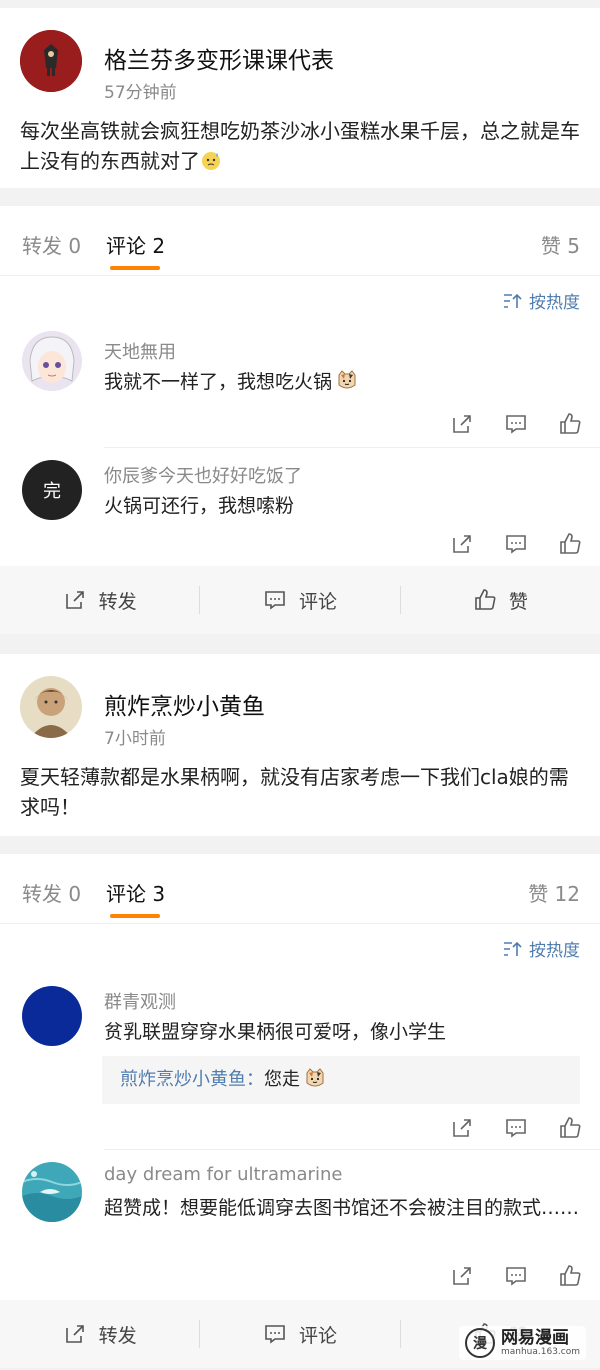 The image size is (600, 1370). What do you see at coordinates (534, 1338) in the screenshot?
I see `watermark-name: 网易漫画` at bounding box center [534, 1338].